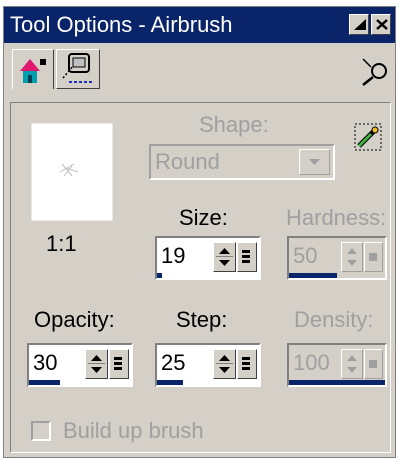  What do you see at coordinates (173, 362) in the screenshot?
I see `step-value: 25` at bounding box center [173, 362].